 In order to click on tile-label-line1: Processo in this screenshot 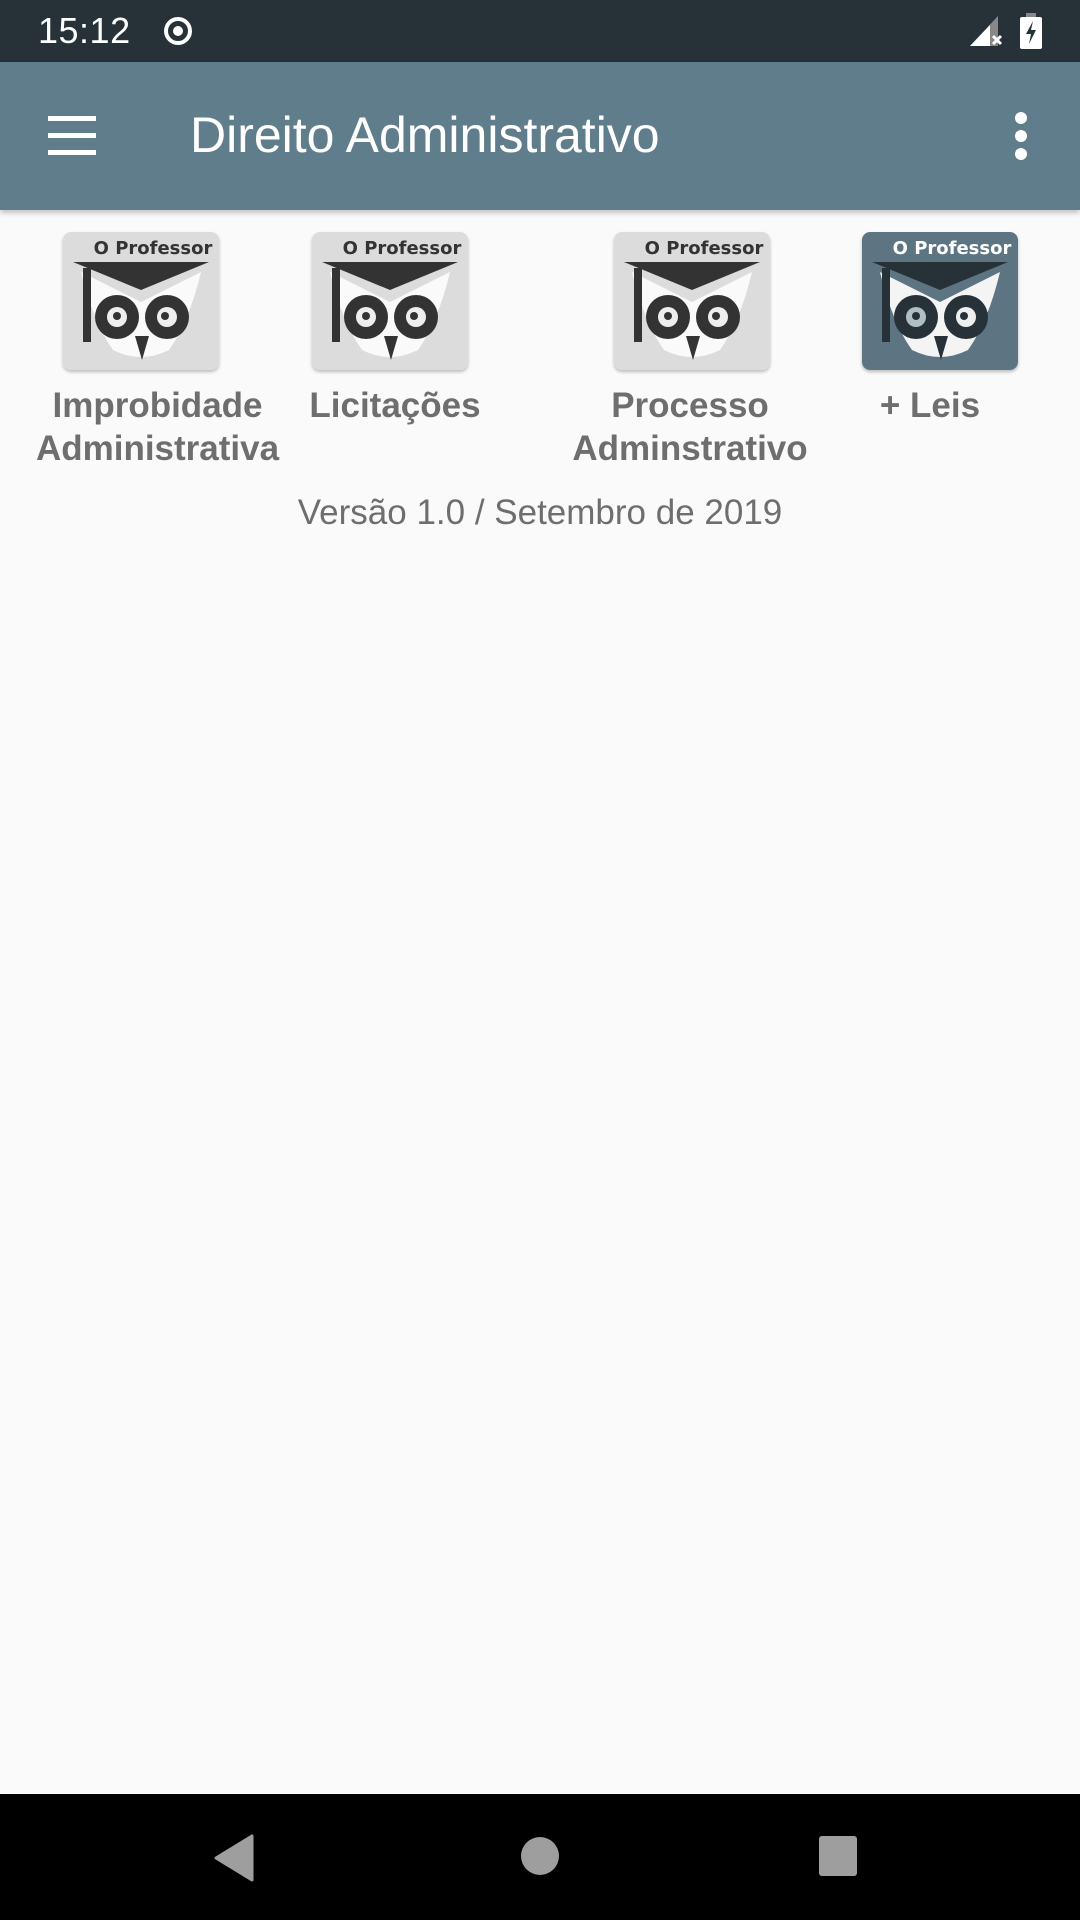, I will do `click(690, 405)`.